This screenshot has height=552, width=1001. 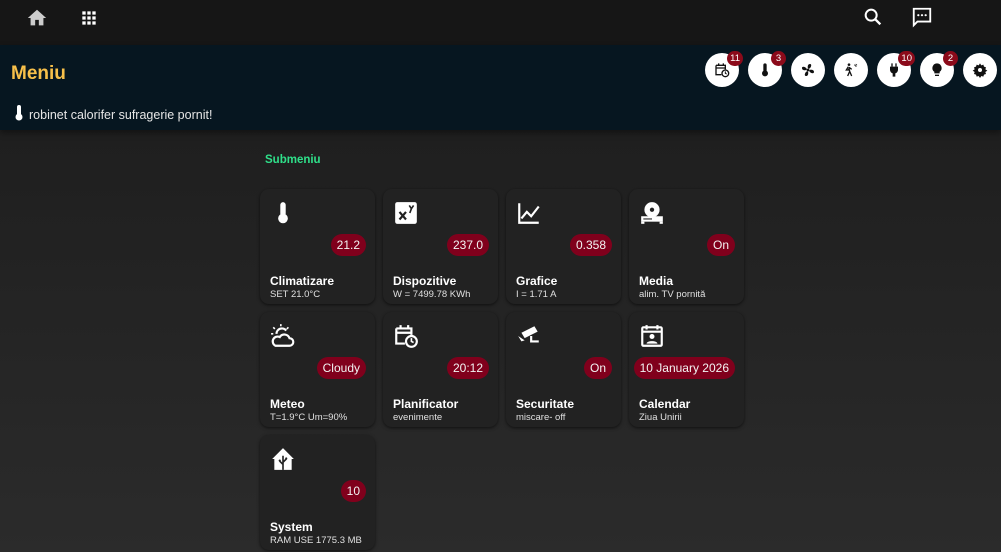 What do you see at coordinates (590, 245) in the screenshot?
I see `status-badge: 0.358` at bounding box center [590, 245].